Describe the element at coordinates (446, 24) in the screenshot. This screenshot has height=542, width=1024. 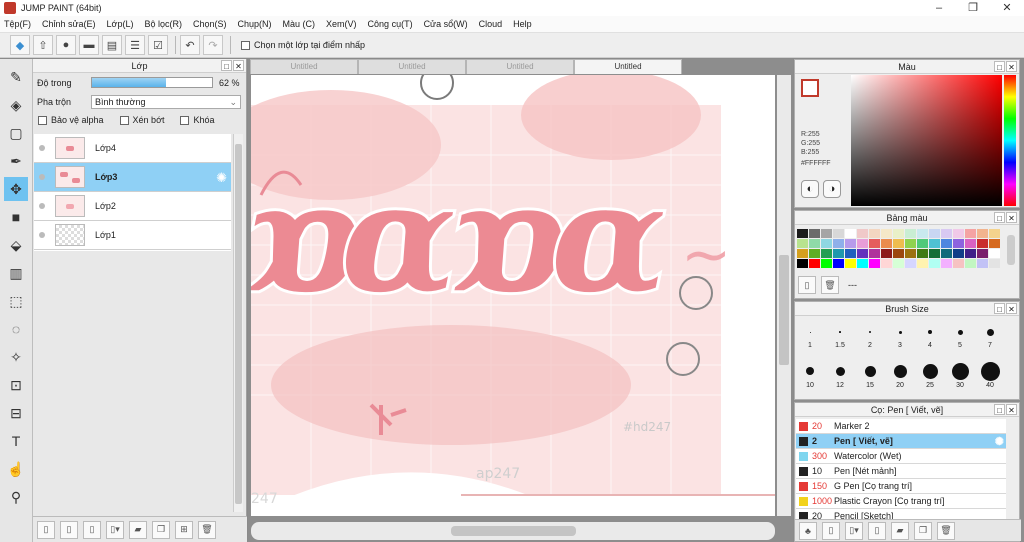
I see `menu-window: Cửa sổ(W)` at that location.